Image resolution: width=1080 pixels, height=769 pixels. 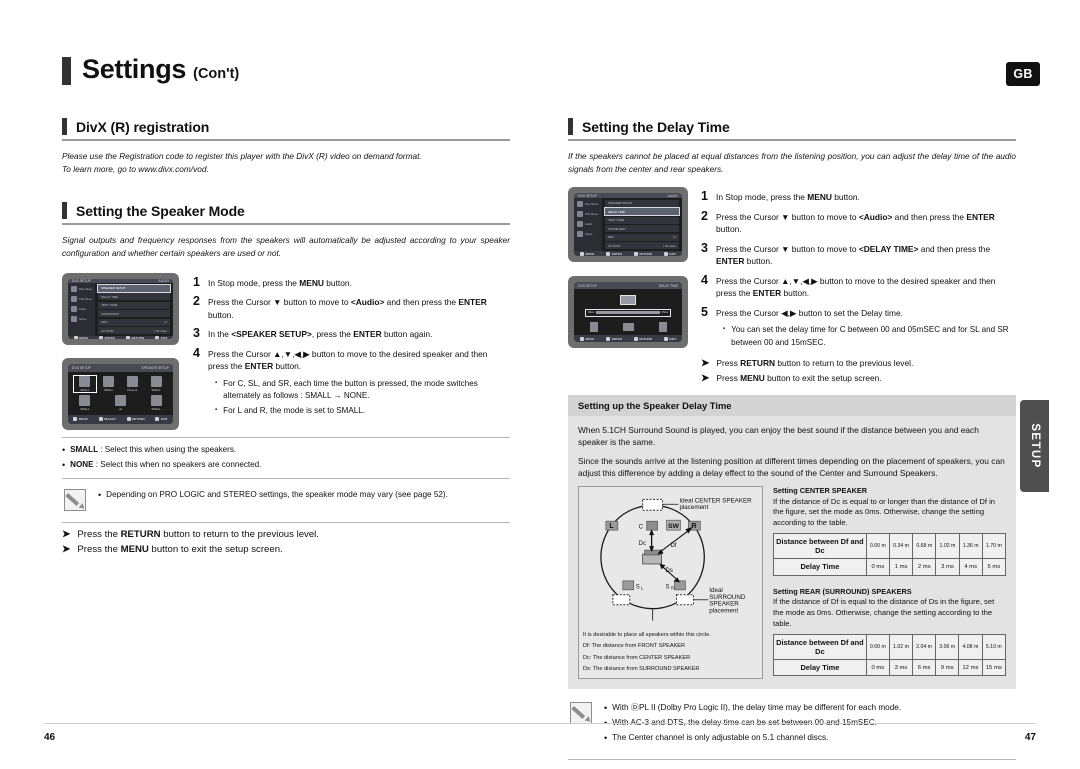 What do you see at coordinates (587, 285) in the screenshot?
I see `tv-topbar-left: DVD SETUP` at bounding box center [587, 285].